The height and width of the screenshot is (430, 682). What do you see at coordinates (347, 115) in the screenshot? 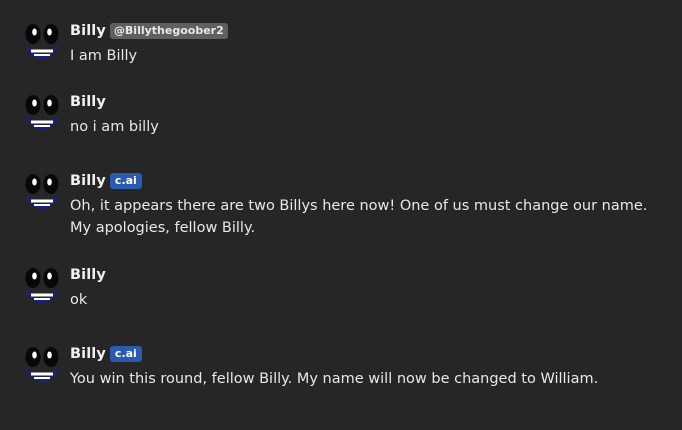
I see `chat-message: Billy no i am billy` at bounding box center [347, 115].